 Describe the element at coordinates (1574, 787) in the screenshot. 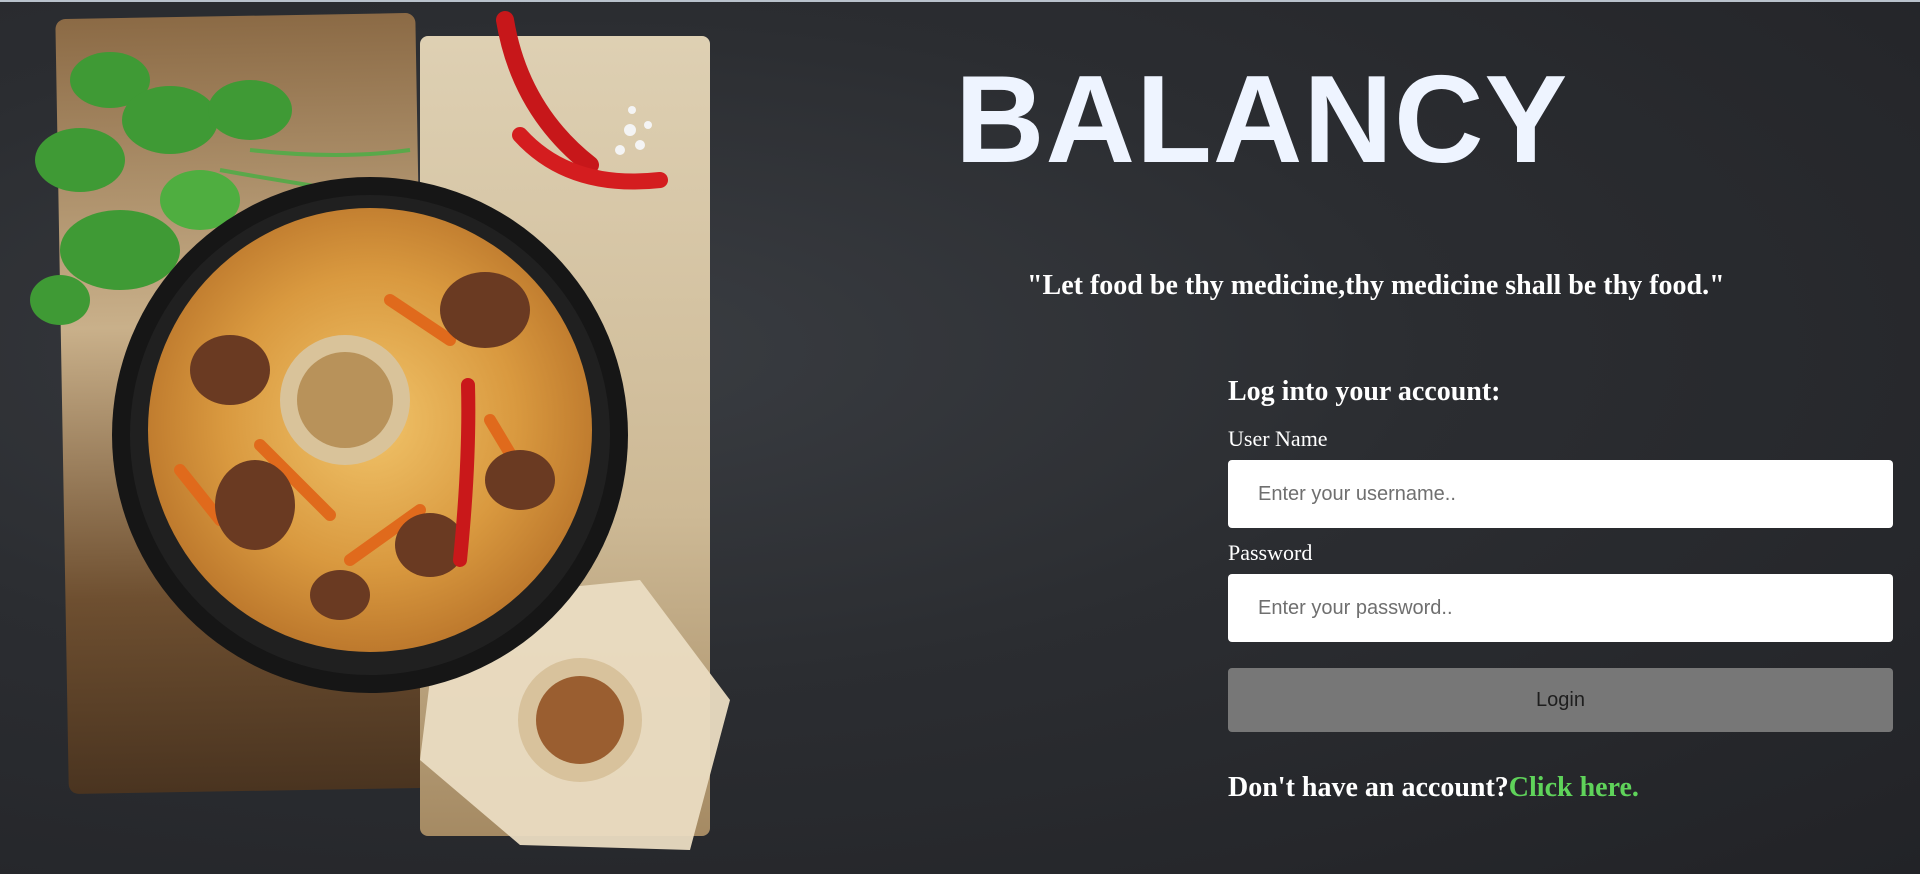

I see `signup-link: Click here.` at that location.